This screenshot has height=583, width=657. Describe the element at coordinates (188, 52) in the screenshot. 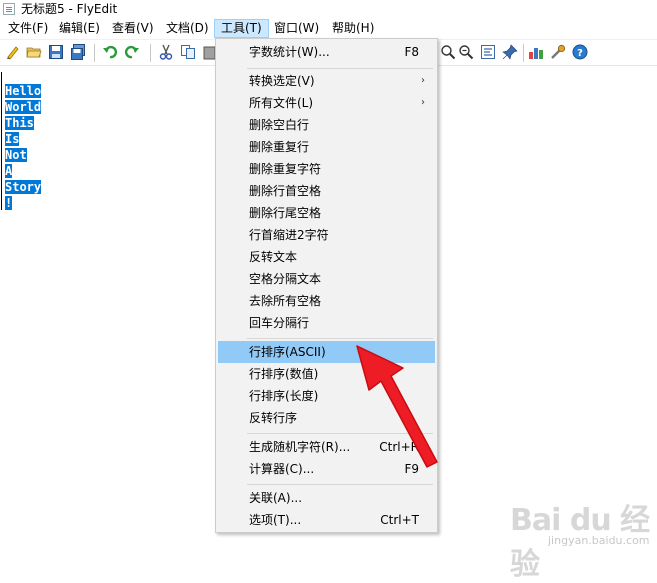

I see `copy-icon` at that location.